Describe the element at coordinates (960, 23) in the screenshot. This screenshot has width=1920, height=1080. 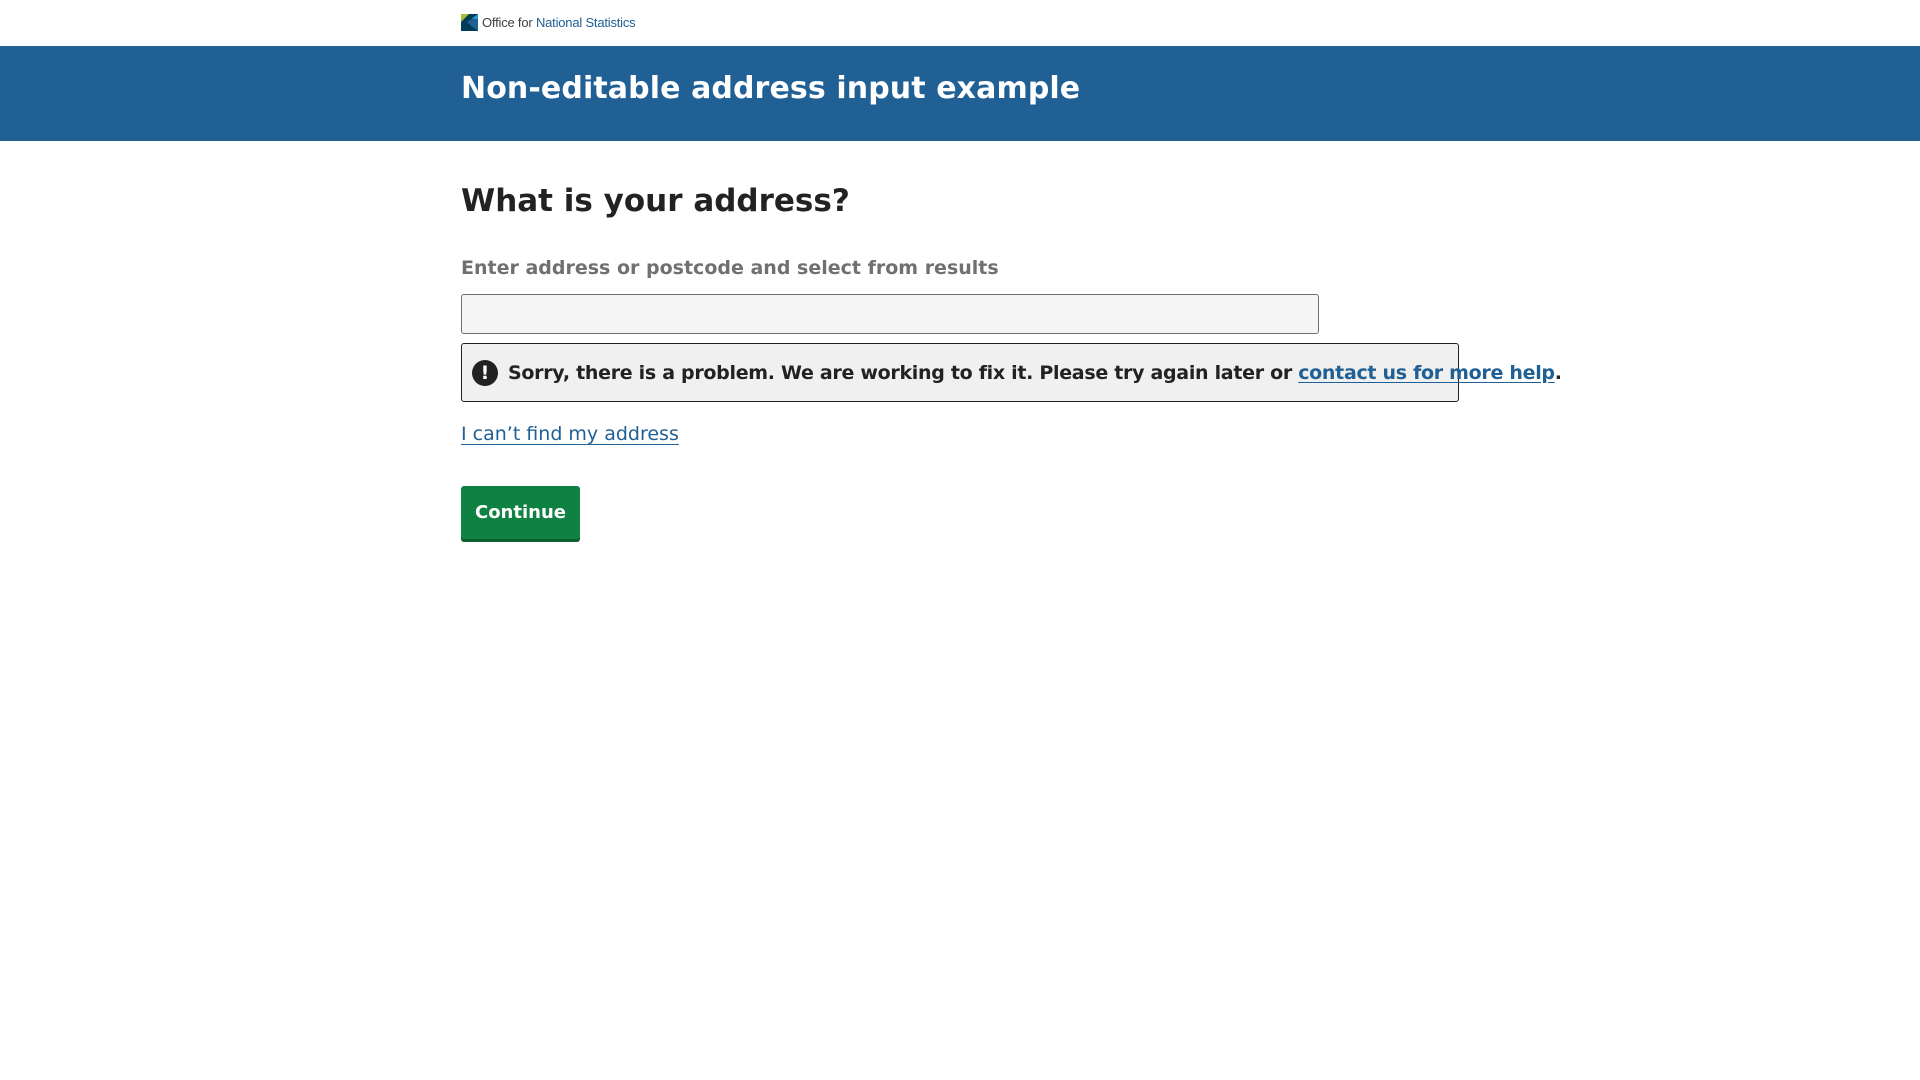
I see `masthead: Office for National Statistics` at that location.